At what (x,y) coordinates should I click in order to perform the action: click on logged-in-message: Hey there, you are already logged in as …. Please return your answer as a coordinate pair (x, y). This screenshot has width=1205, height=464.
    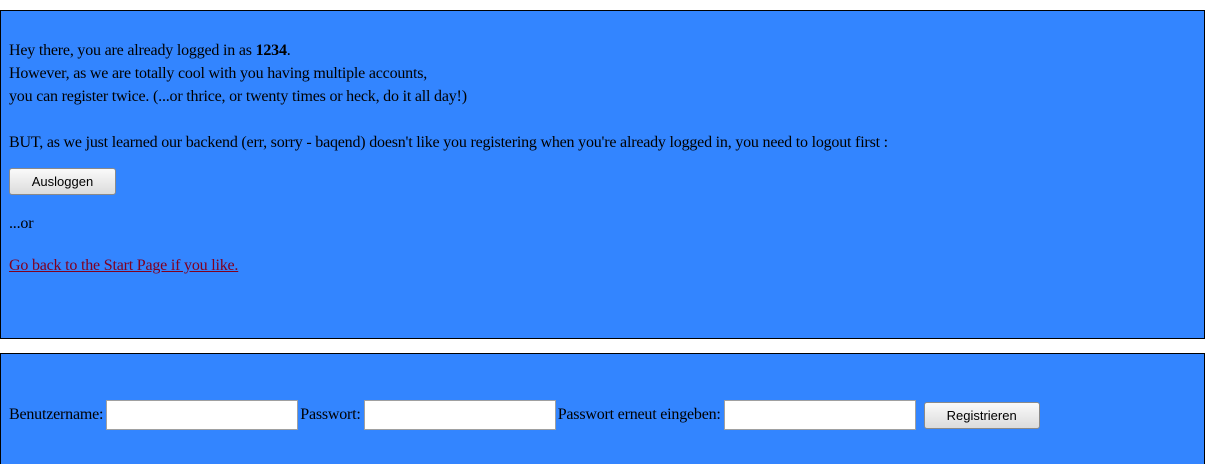
    Looking at the image, I should click on (150, 50).